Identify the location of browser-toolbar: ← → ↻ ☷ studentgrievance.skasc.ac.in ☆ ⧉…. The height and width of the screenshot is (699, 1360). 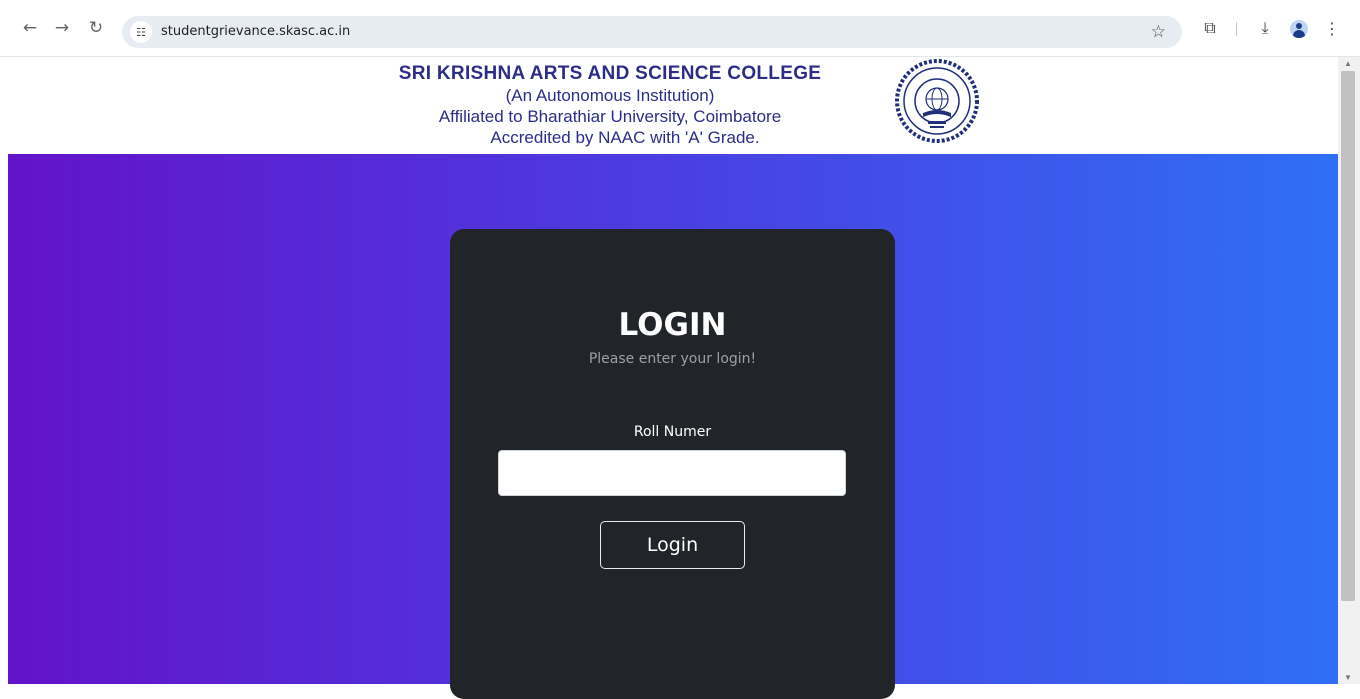
(680, 28).